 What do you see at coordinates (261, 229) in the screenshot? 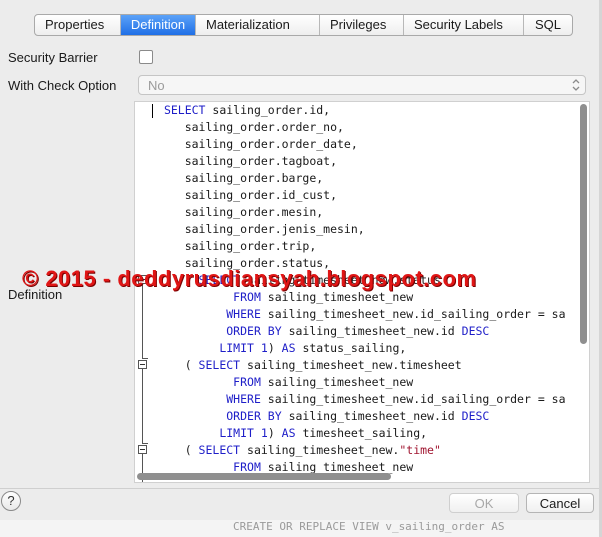
I see `code-line: sailing_order.jenis_mesin,` at bounding box center [261, 229].